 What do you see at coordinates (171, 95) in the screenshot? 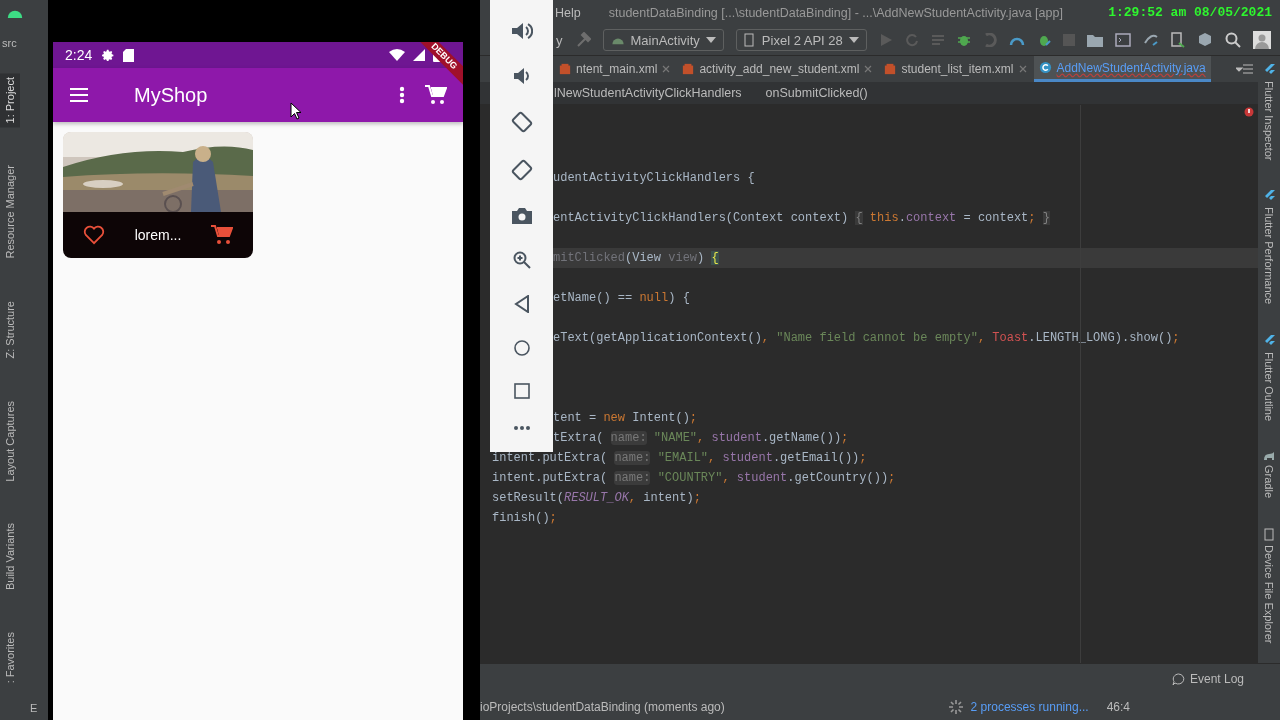
I see `app-title: MyShop` at bounding box center [171, 95].